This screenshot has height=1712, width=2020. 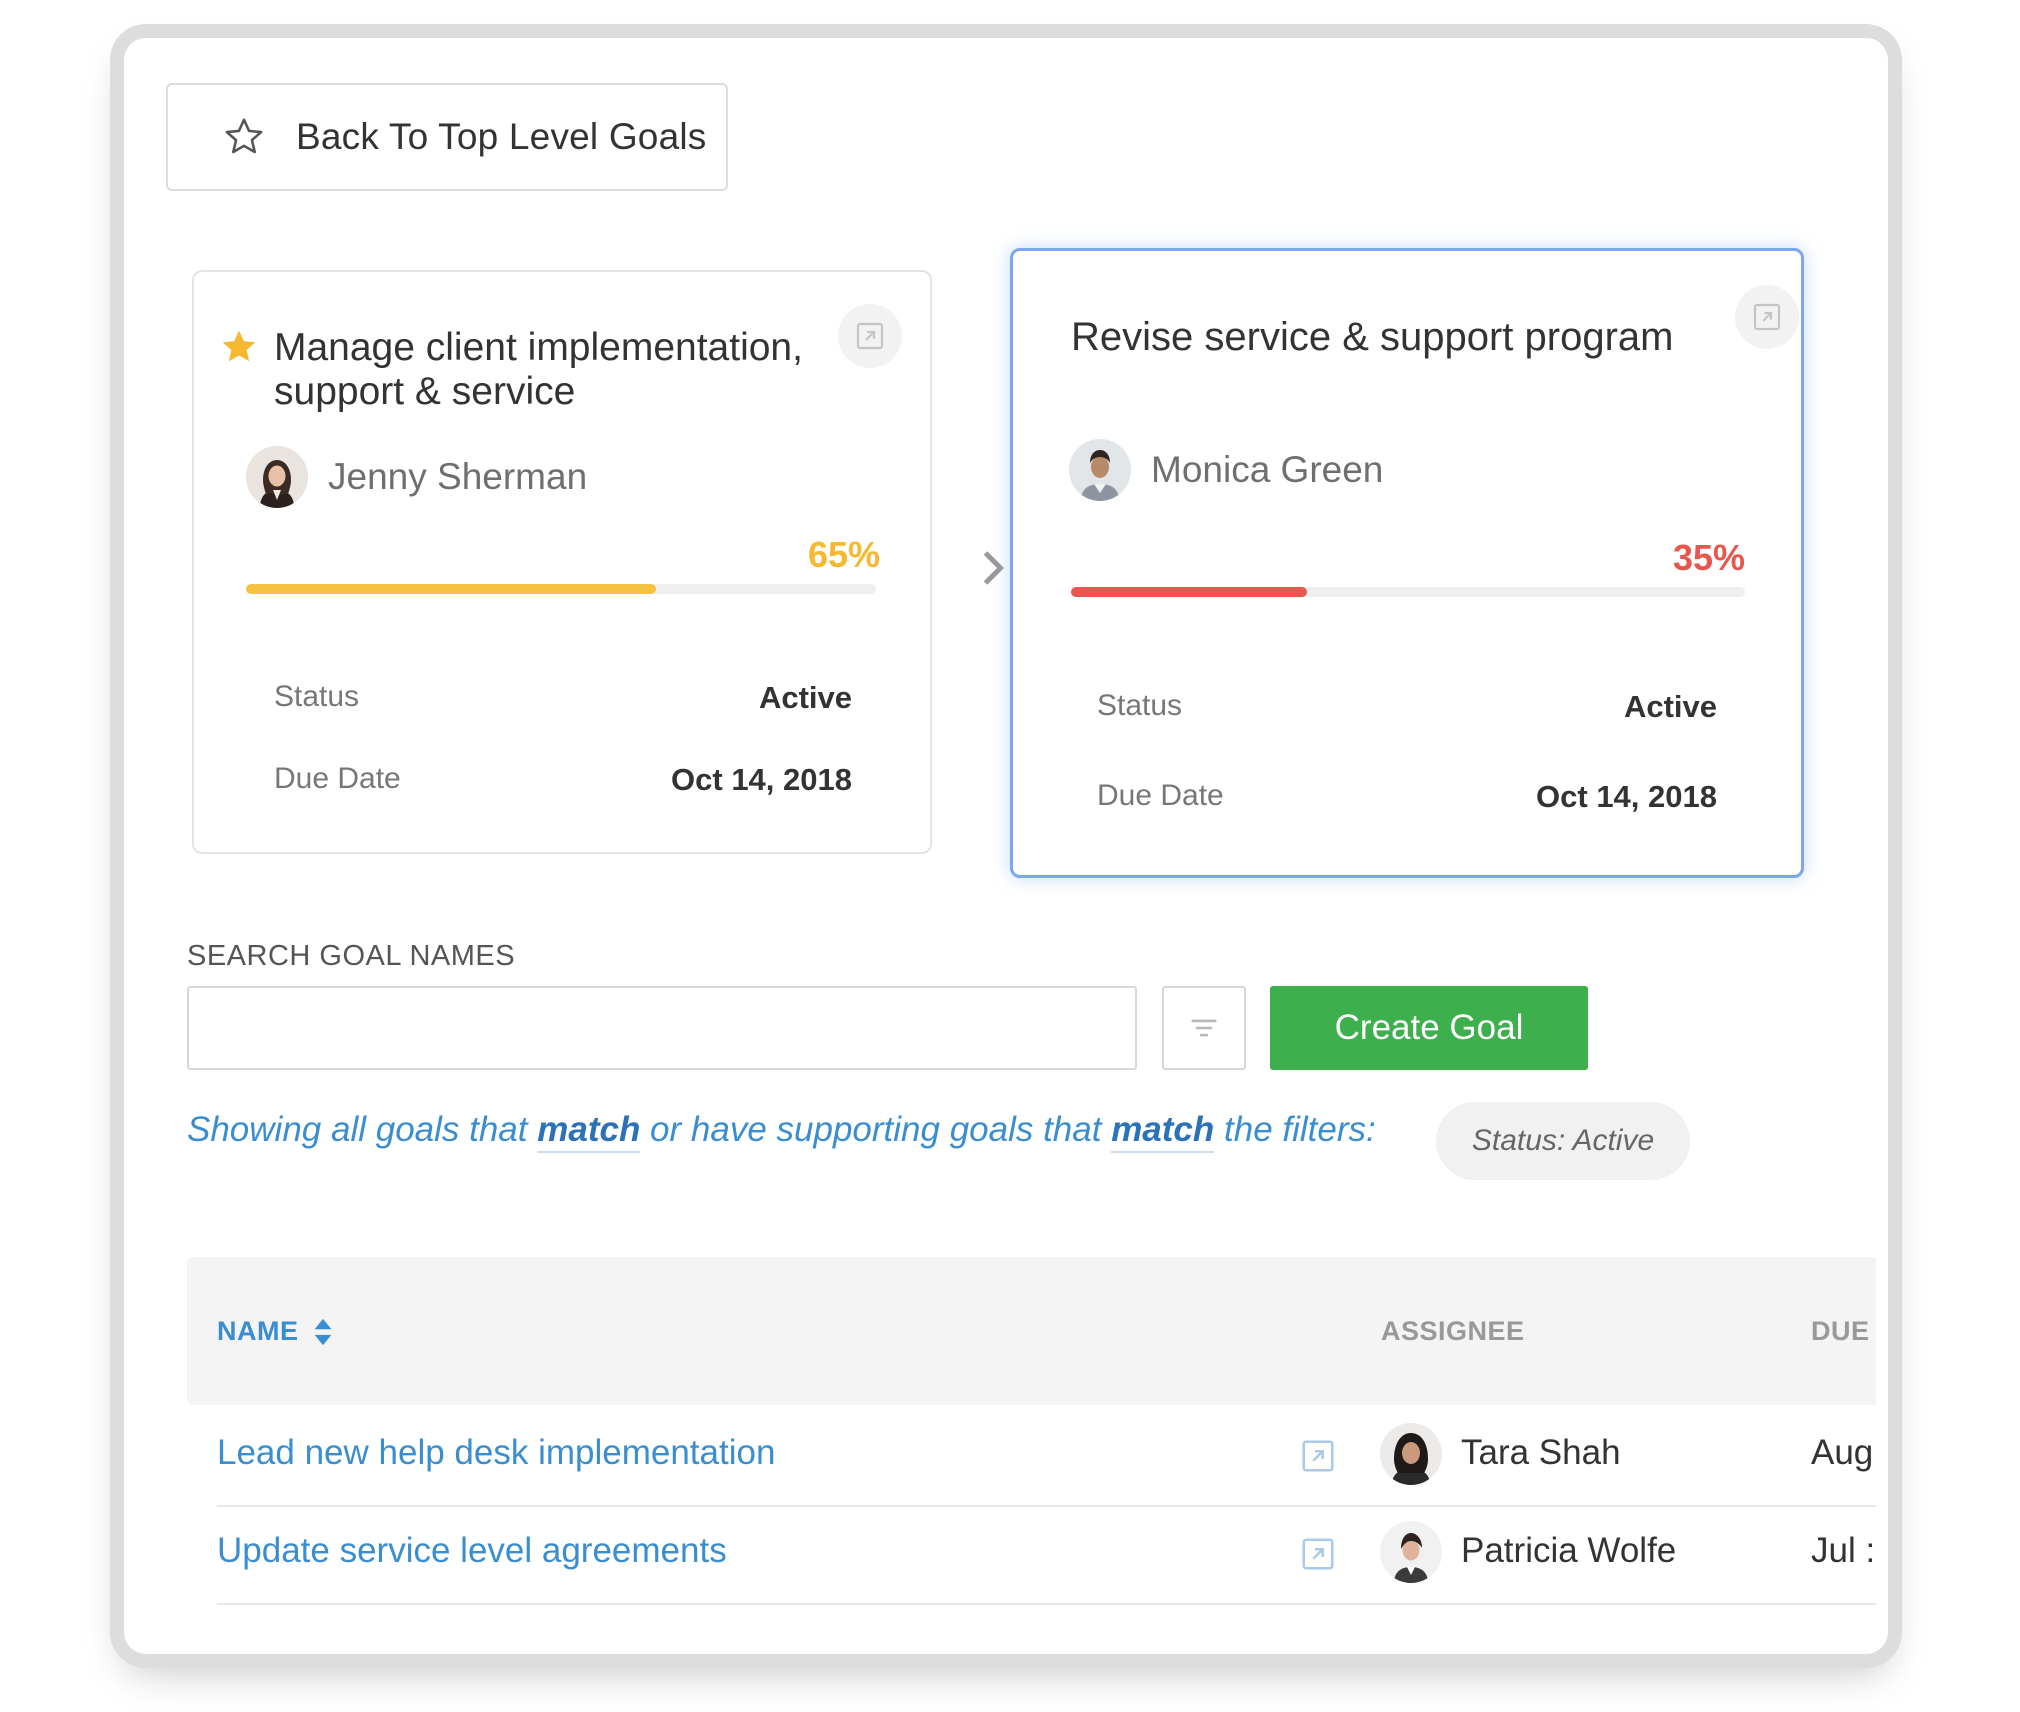 What do you see at coordinates (1372, 337) in the screenshot?
I see `goal-card-title: Revise service & support program` at bounding box center [1372, 337].